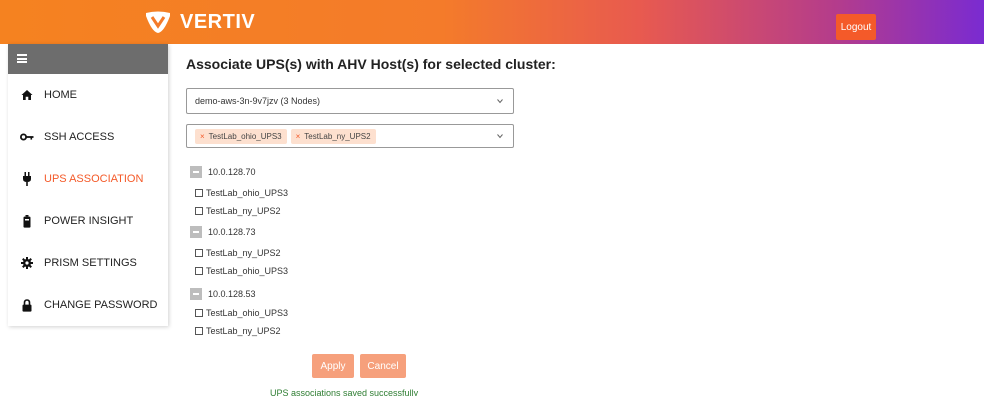 Image resolution: width=984 pixels, height=396 pixels. What do you see at coordinates (232, 294) in the screenshot?
I see `host-ip: 10.0.128.53` at bounding box center [232, 294].